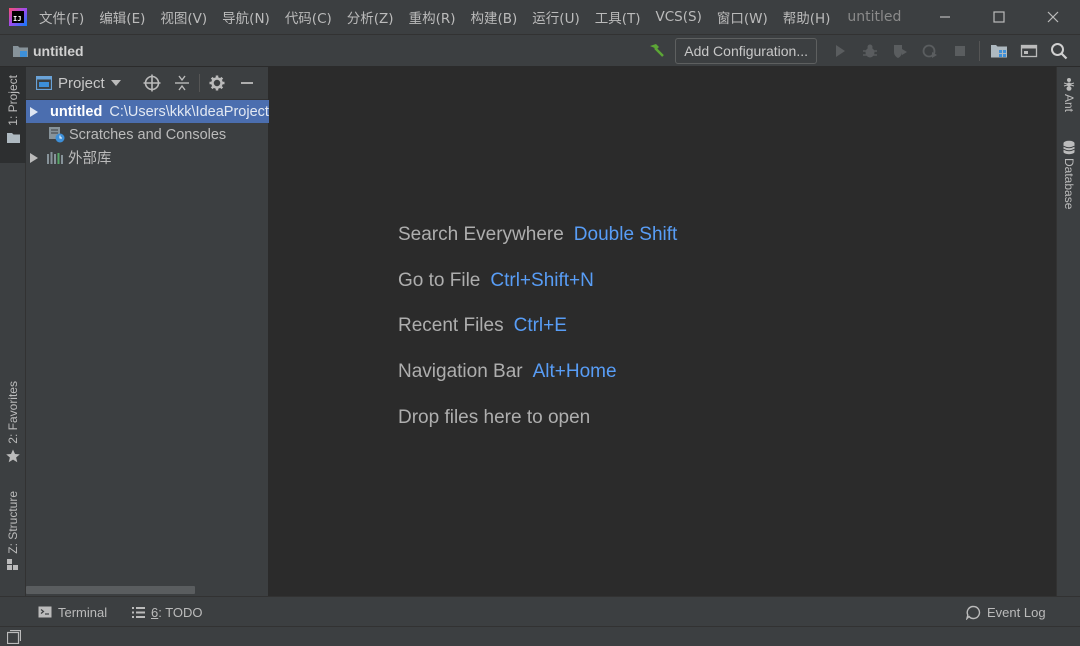 The image size is (1080, 646). I want to click on menu-edit: 编辑(E), so click(122, 17).